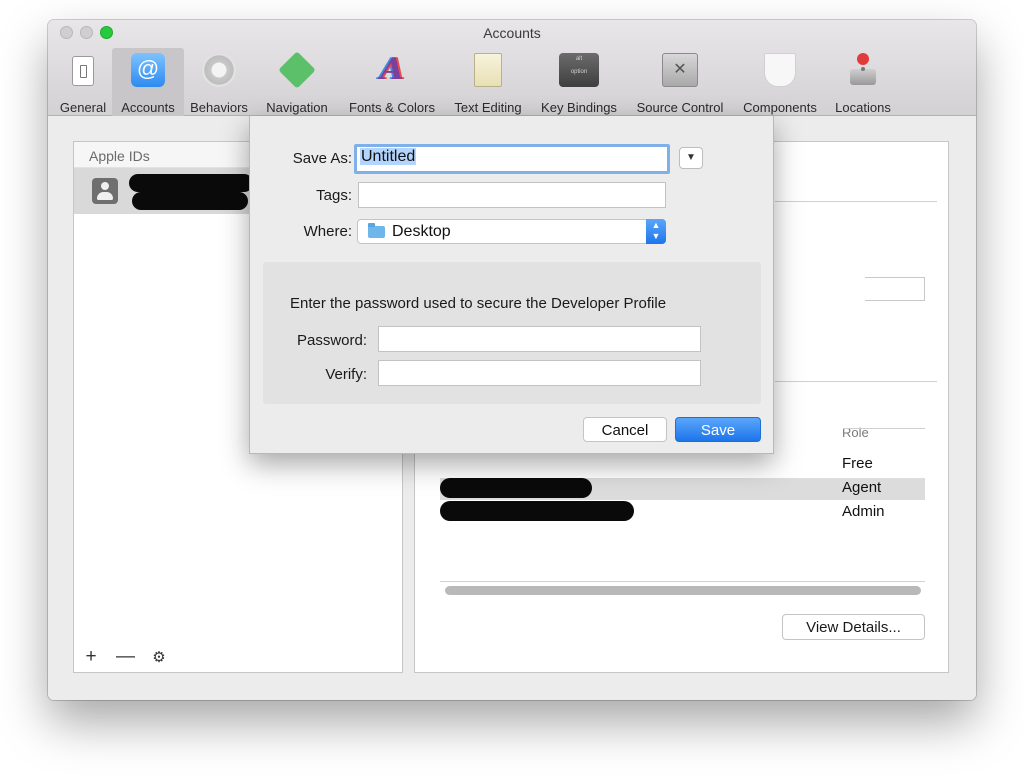  I want to click on save-as-value: Untitled, so click(388, 156).